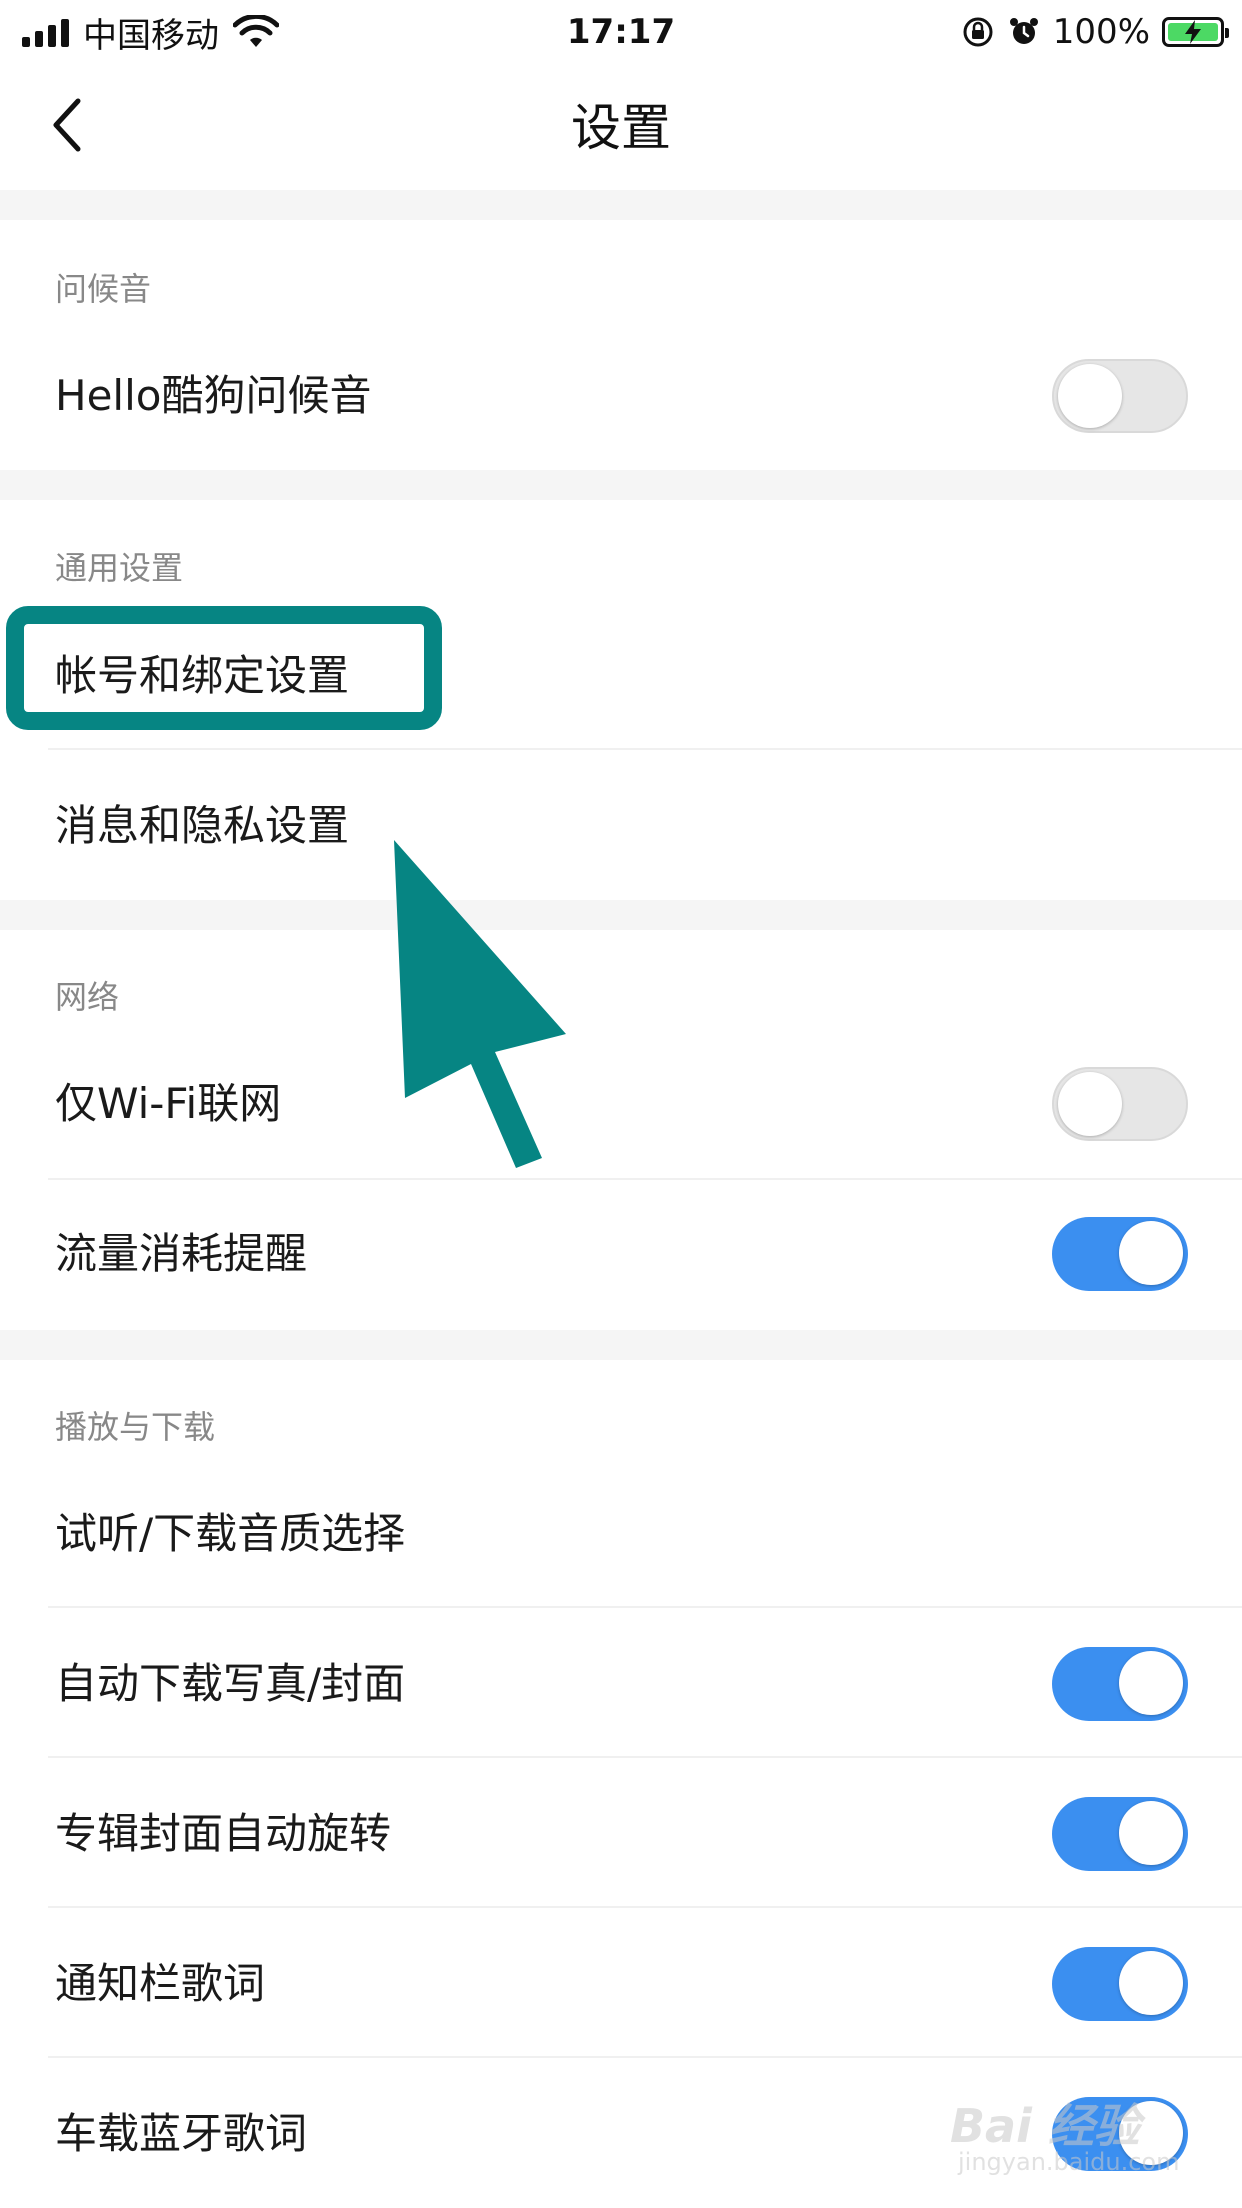  I want to click on notification-lyrics-toggle, so click(1120, 1984).